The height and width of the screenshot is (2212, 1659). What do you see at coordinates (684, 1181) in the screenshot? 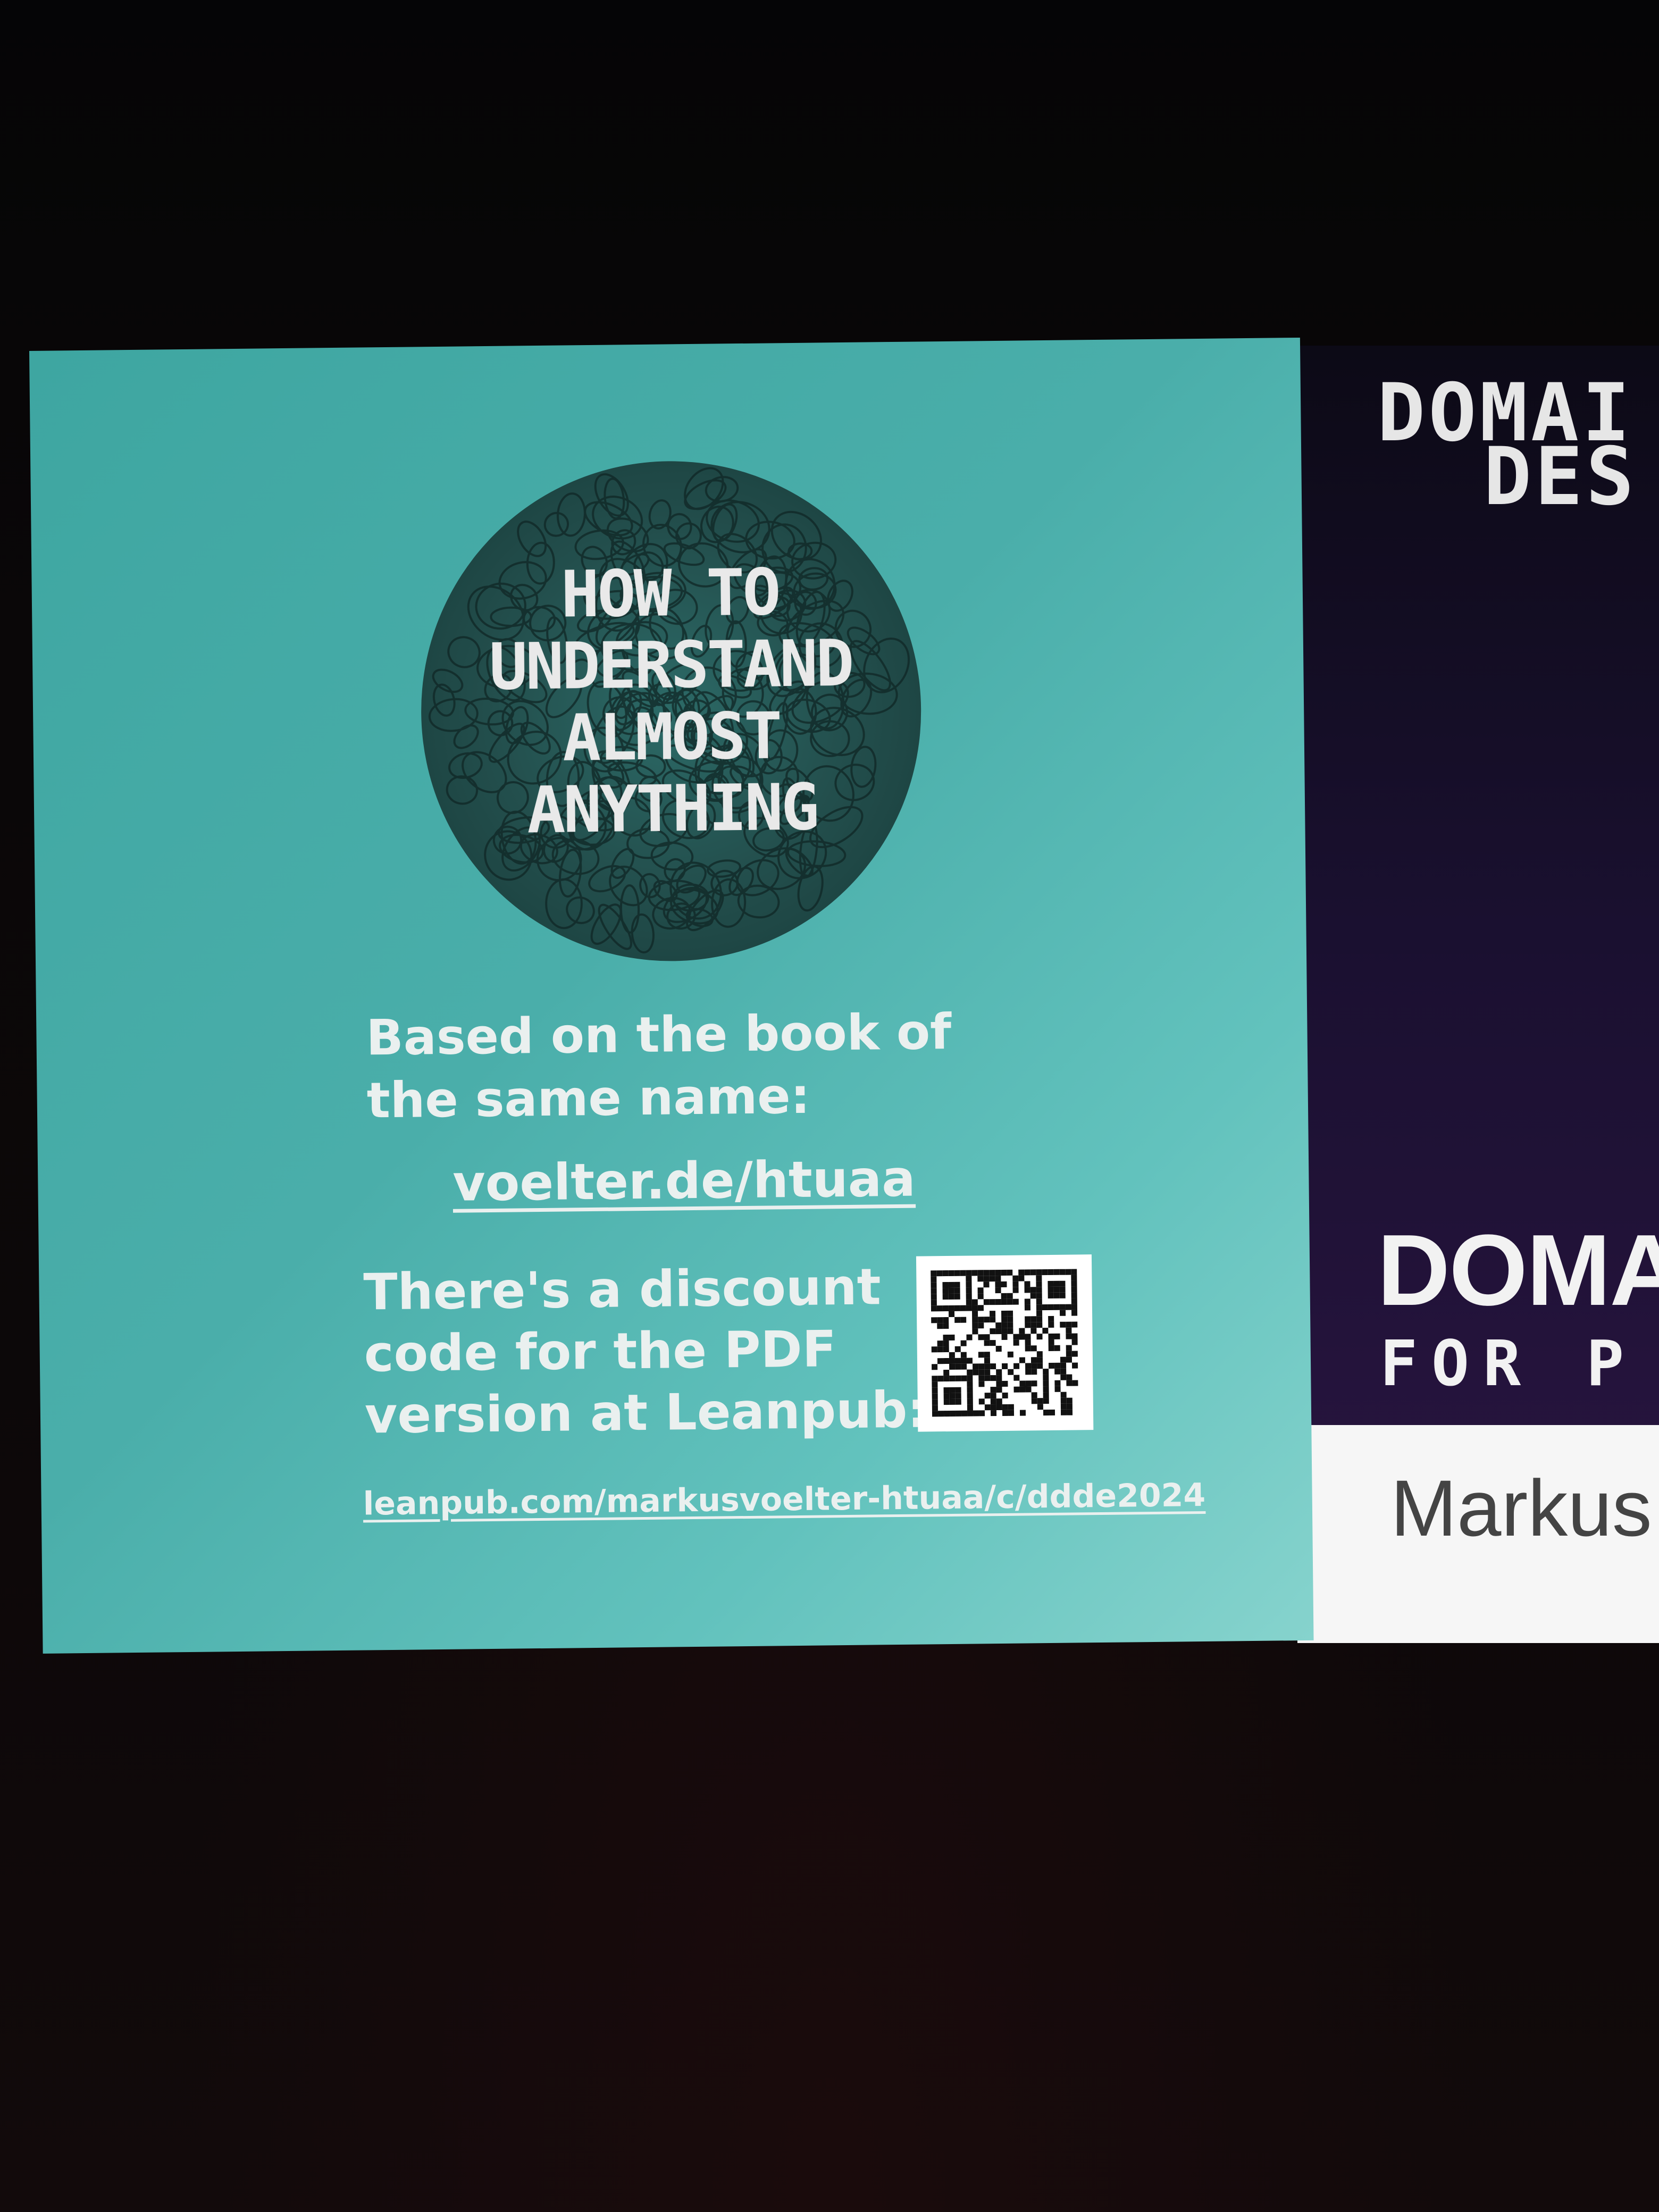
I see `book-link: voelter.de/htuaa` at bounding box center [684, 1181].